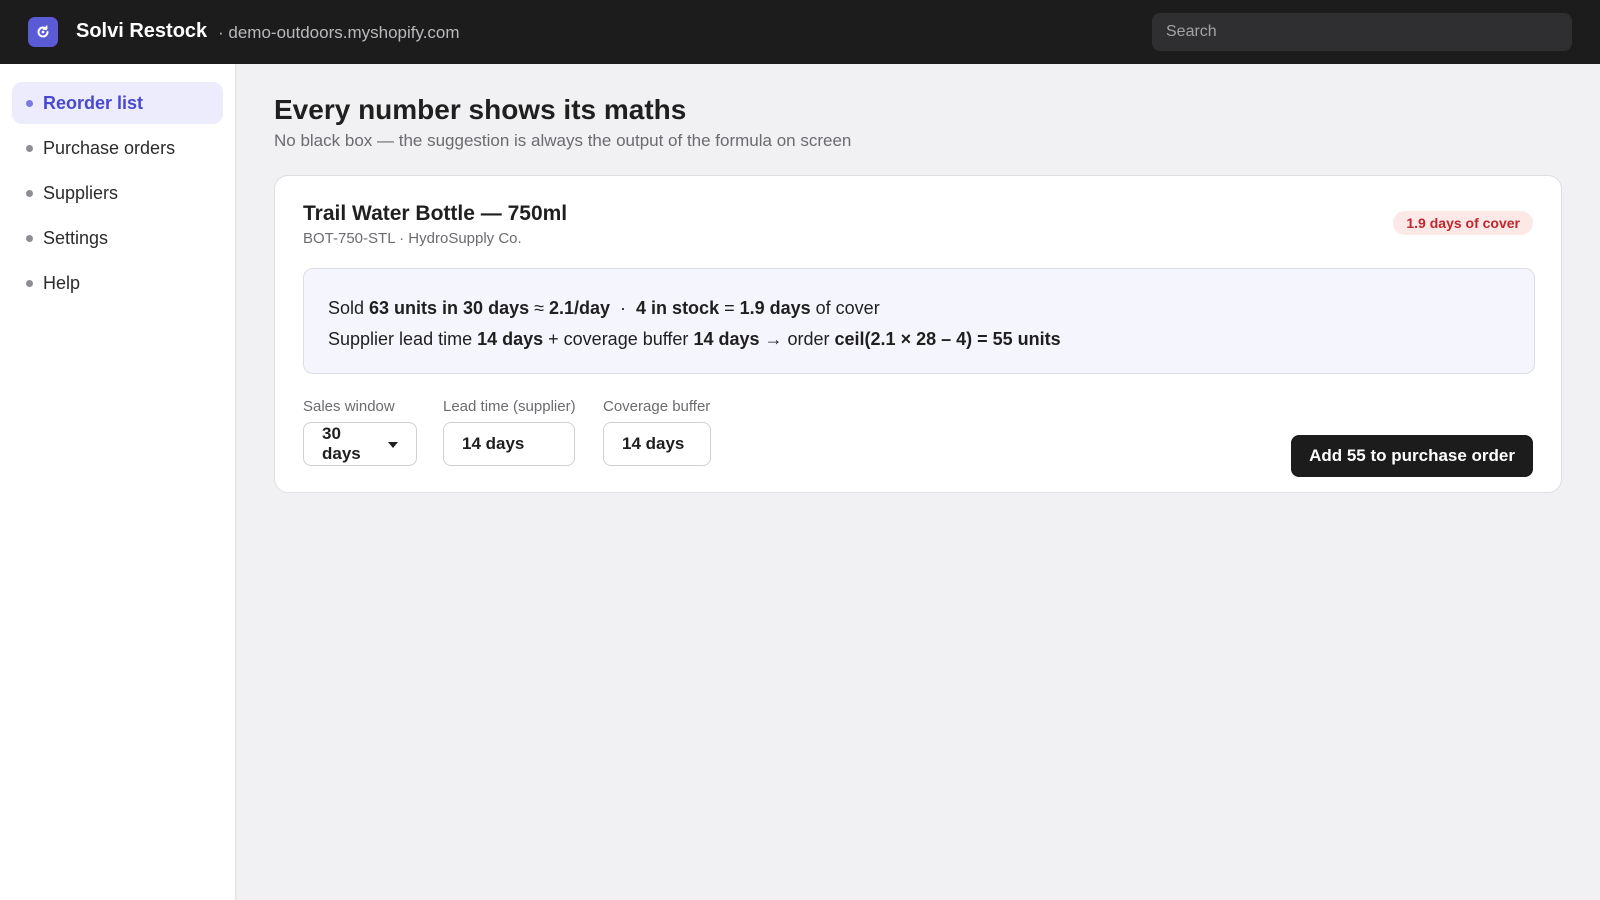  What do you see at coordinates (76, 237) in the screenshot?
I see `sidebar-item-label: Settings` at bounding box center [76, 237].